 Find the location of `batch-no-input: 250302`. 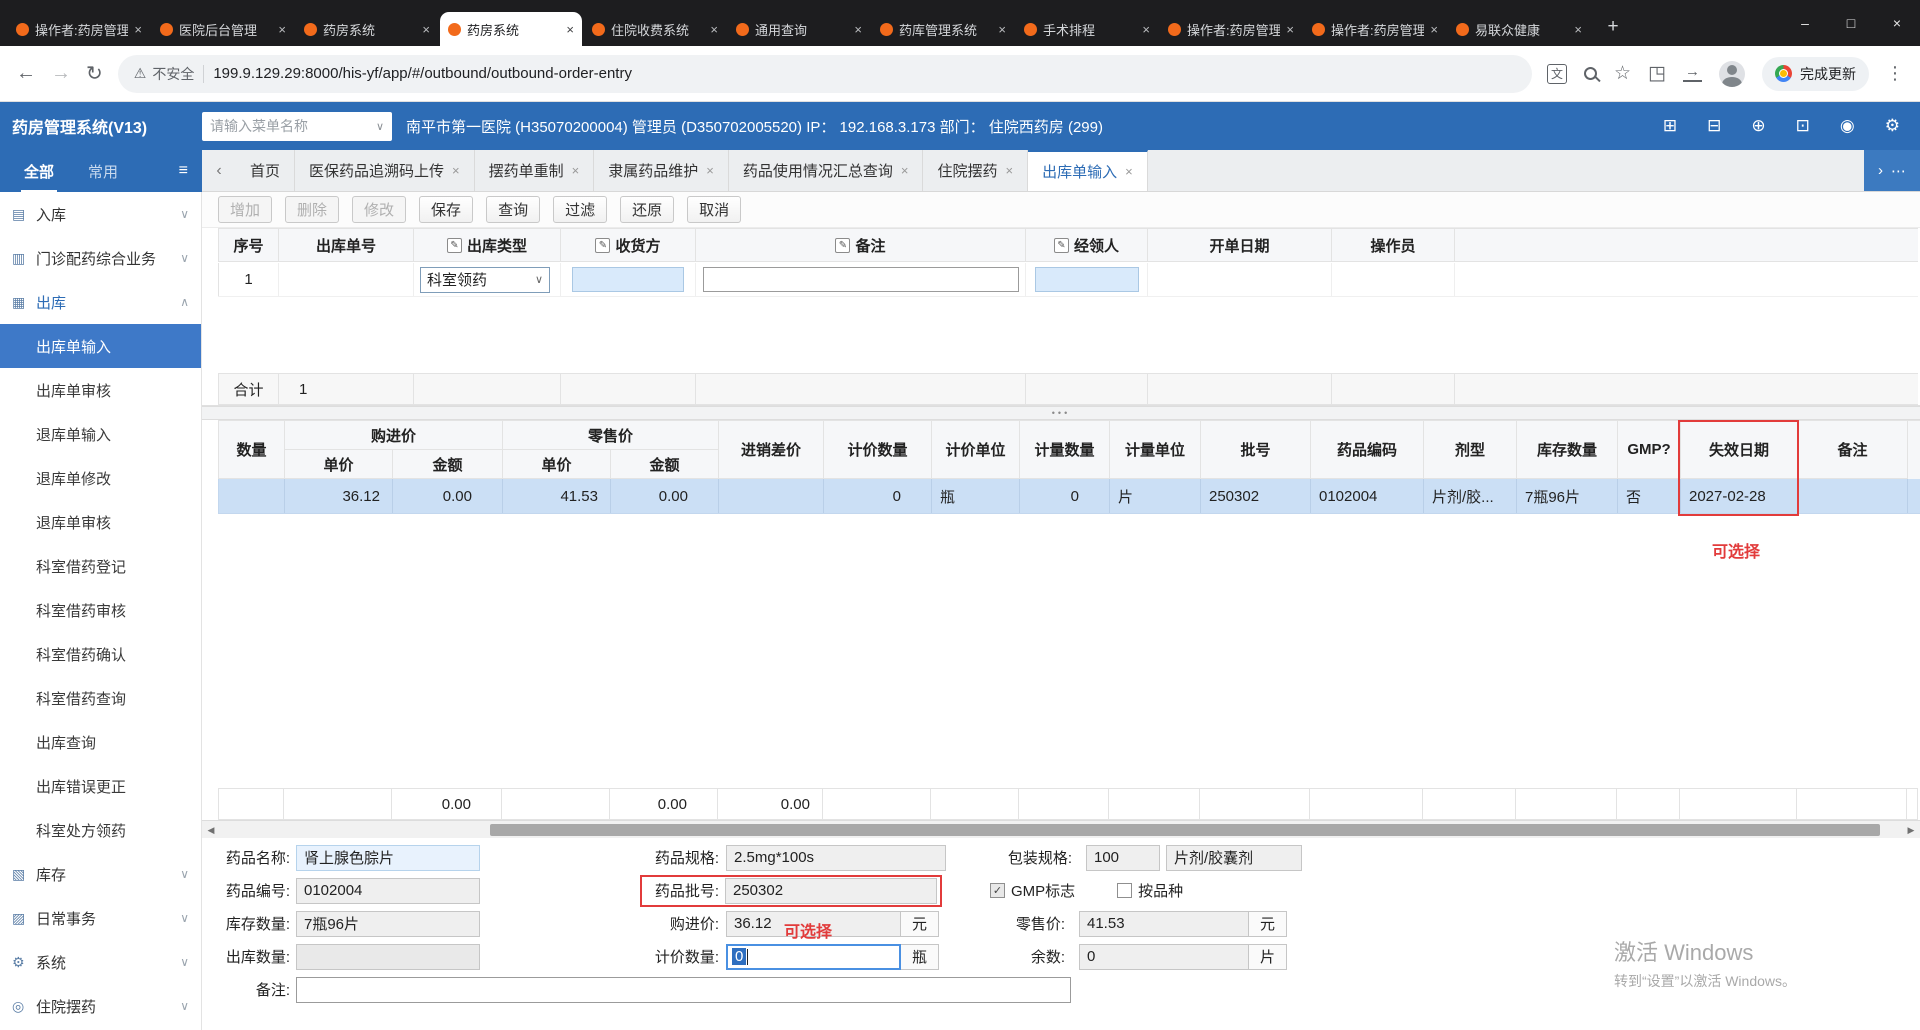

batch-no-input: 250302 is located at coordinates (831, 890).